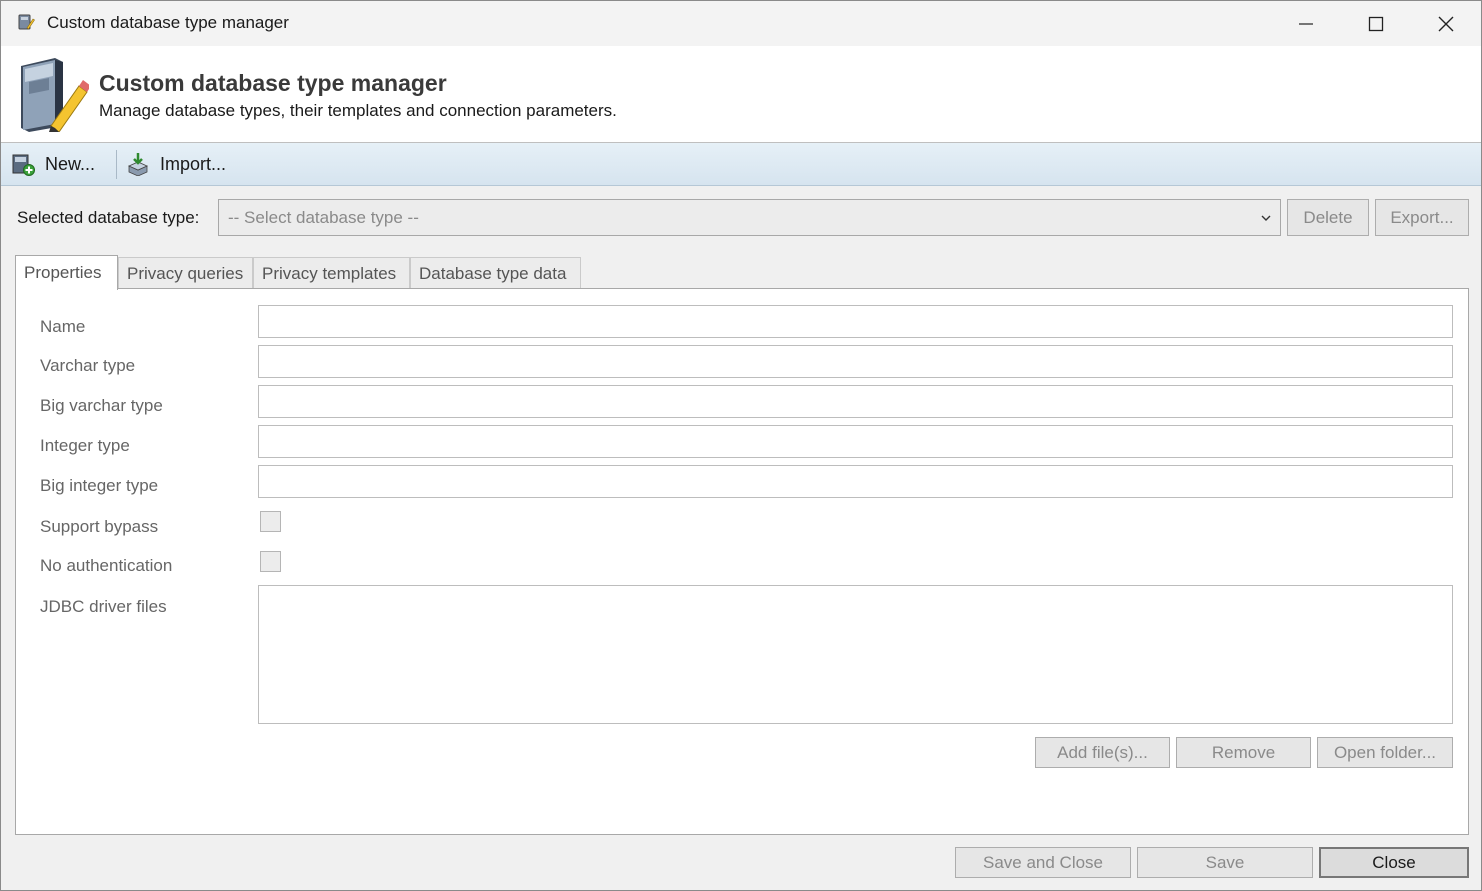  I want to click on no-authentication-label: No authentication, so click(106, 565).